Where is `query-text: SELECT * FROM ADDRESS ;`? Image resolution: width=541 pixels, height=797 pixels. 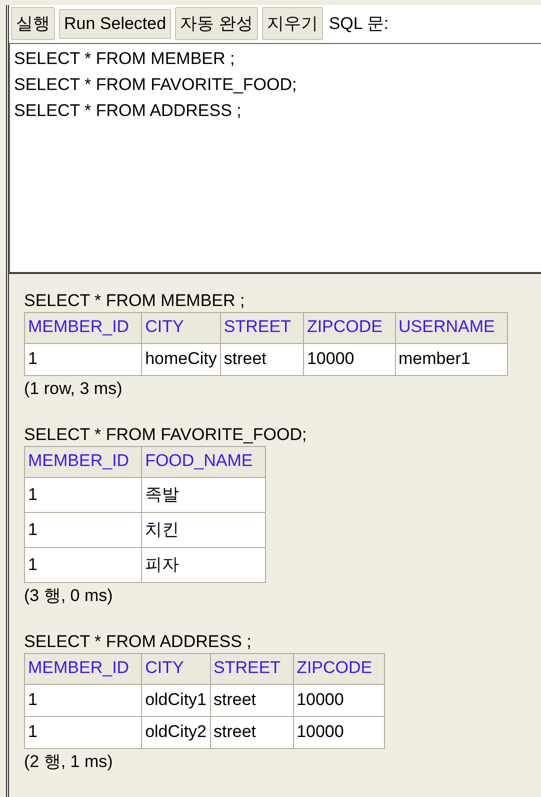
query-text: SELECT * FROM ADDRESS ; is located at coordinates (138, 642).